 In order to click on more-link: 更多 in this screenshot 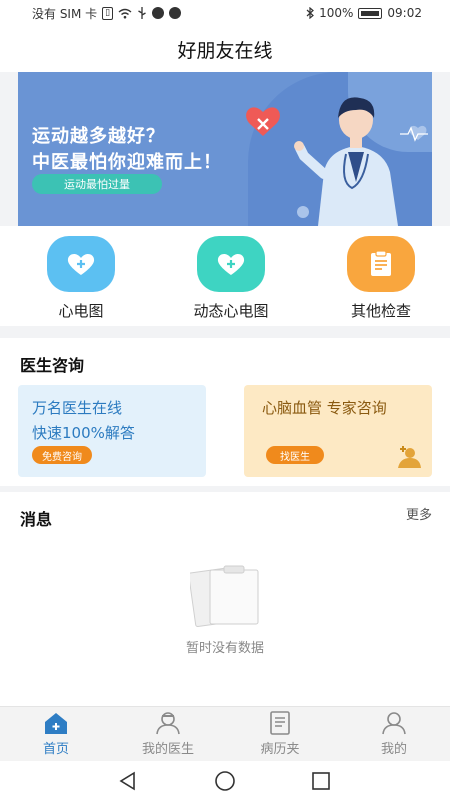, I will do `click(419, 513)`.